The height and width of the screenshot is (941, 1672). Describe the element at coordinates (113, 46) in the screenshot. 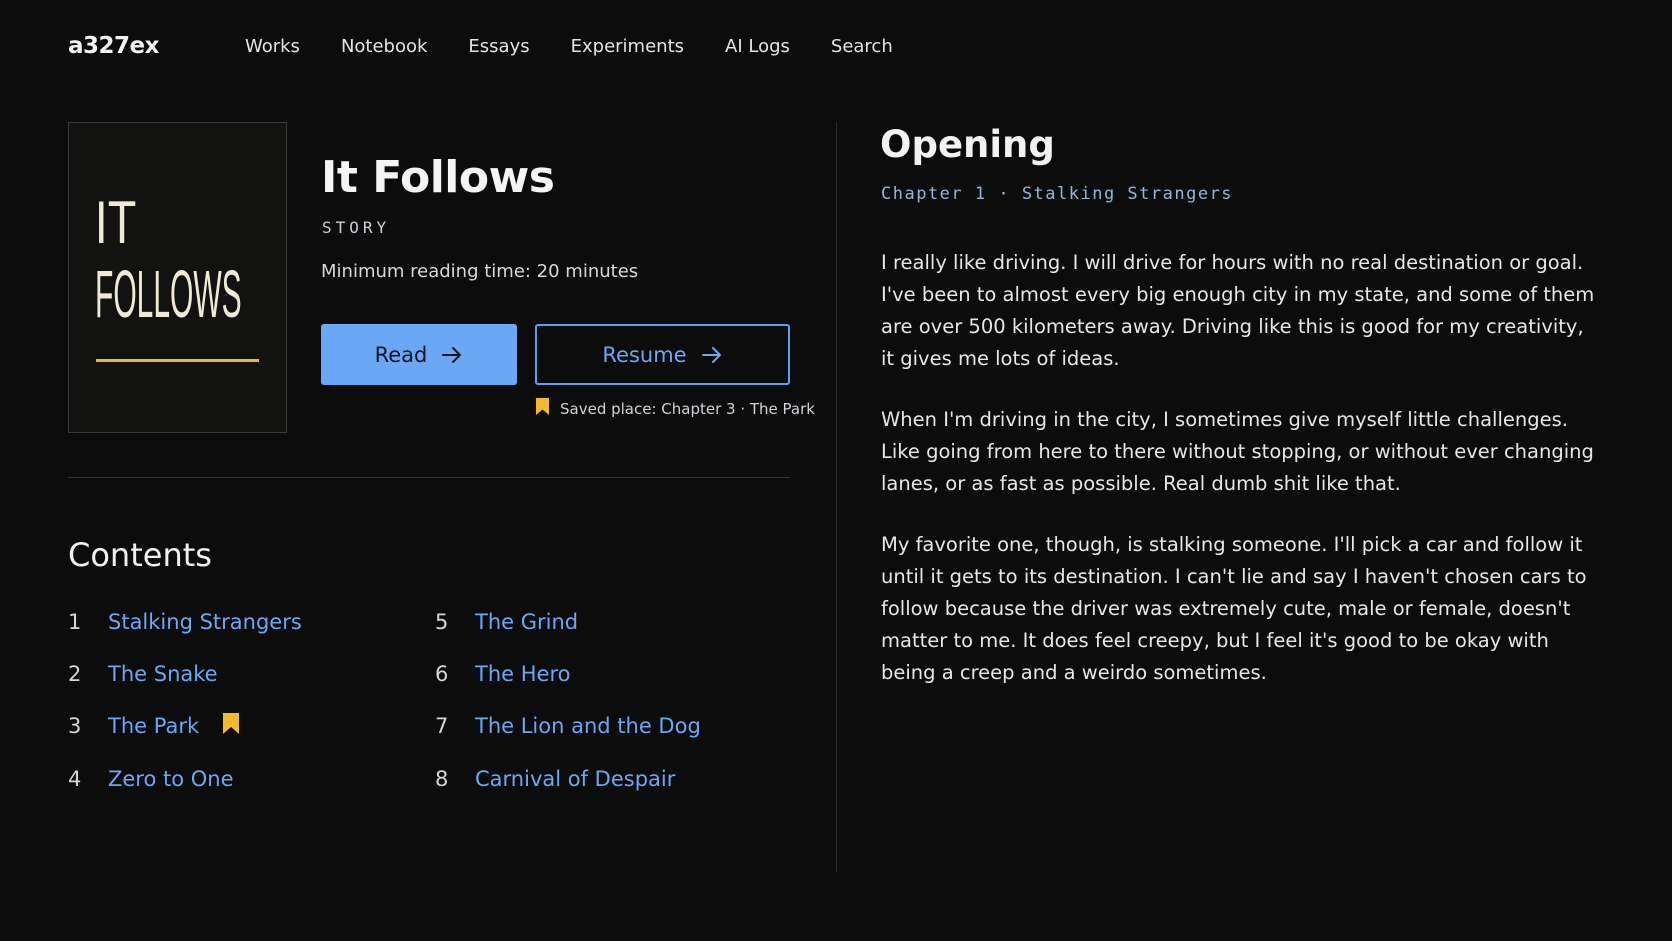

I see `site-logo: a327ex` at that location.